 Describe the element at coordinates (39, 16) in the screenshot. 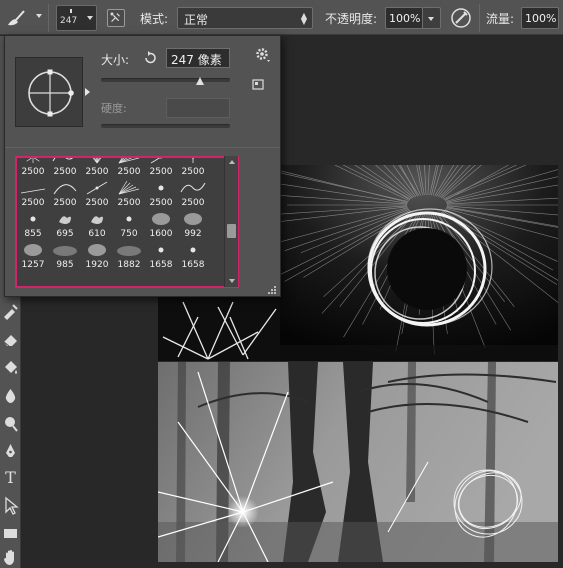

I see `tool-preset-caret-icon` at that location.